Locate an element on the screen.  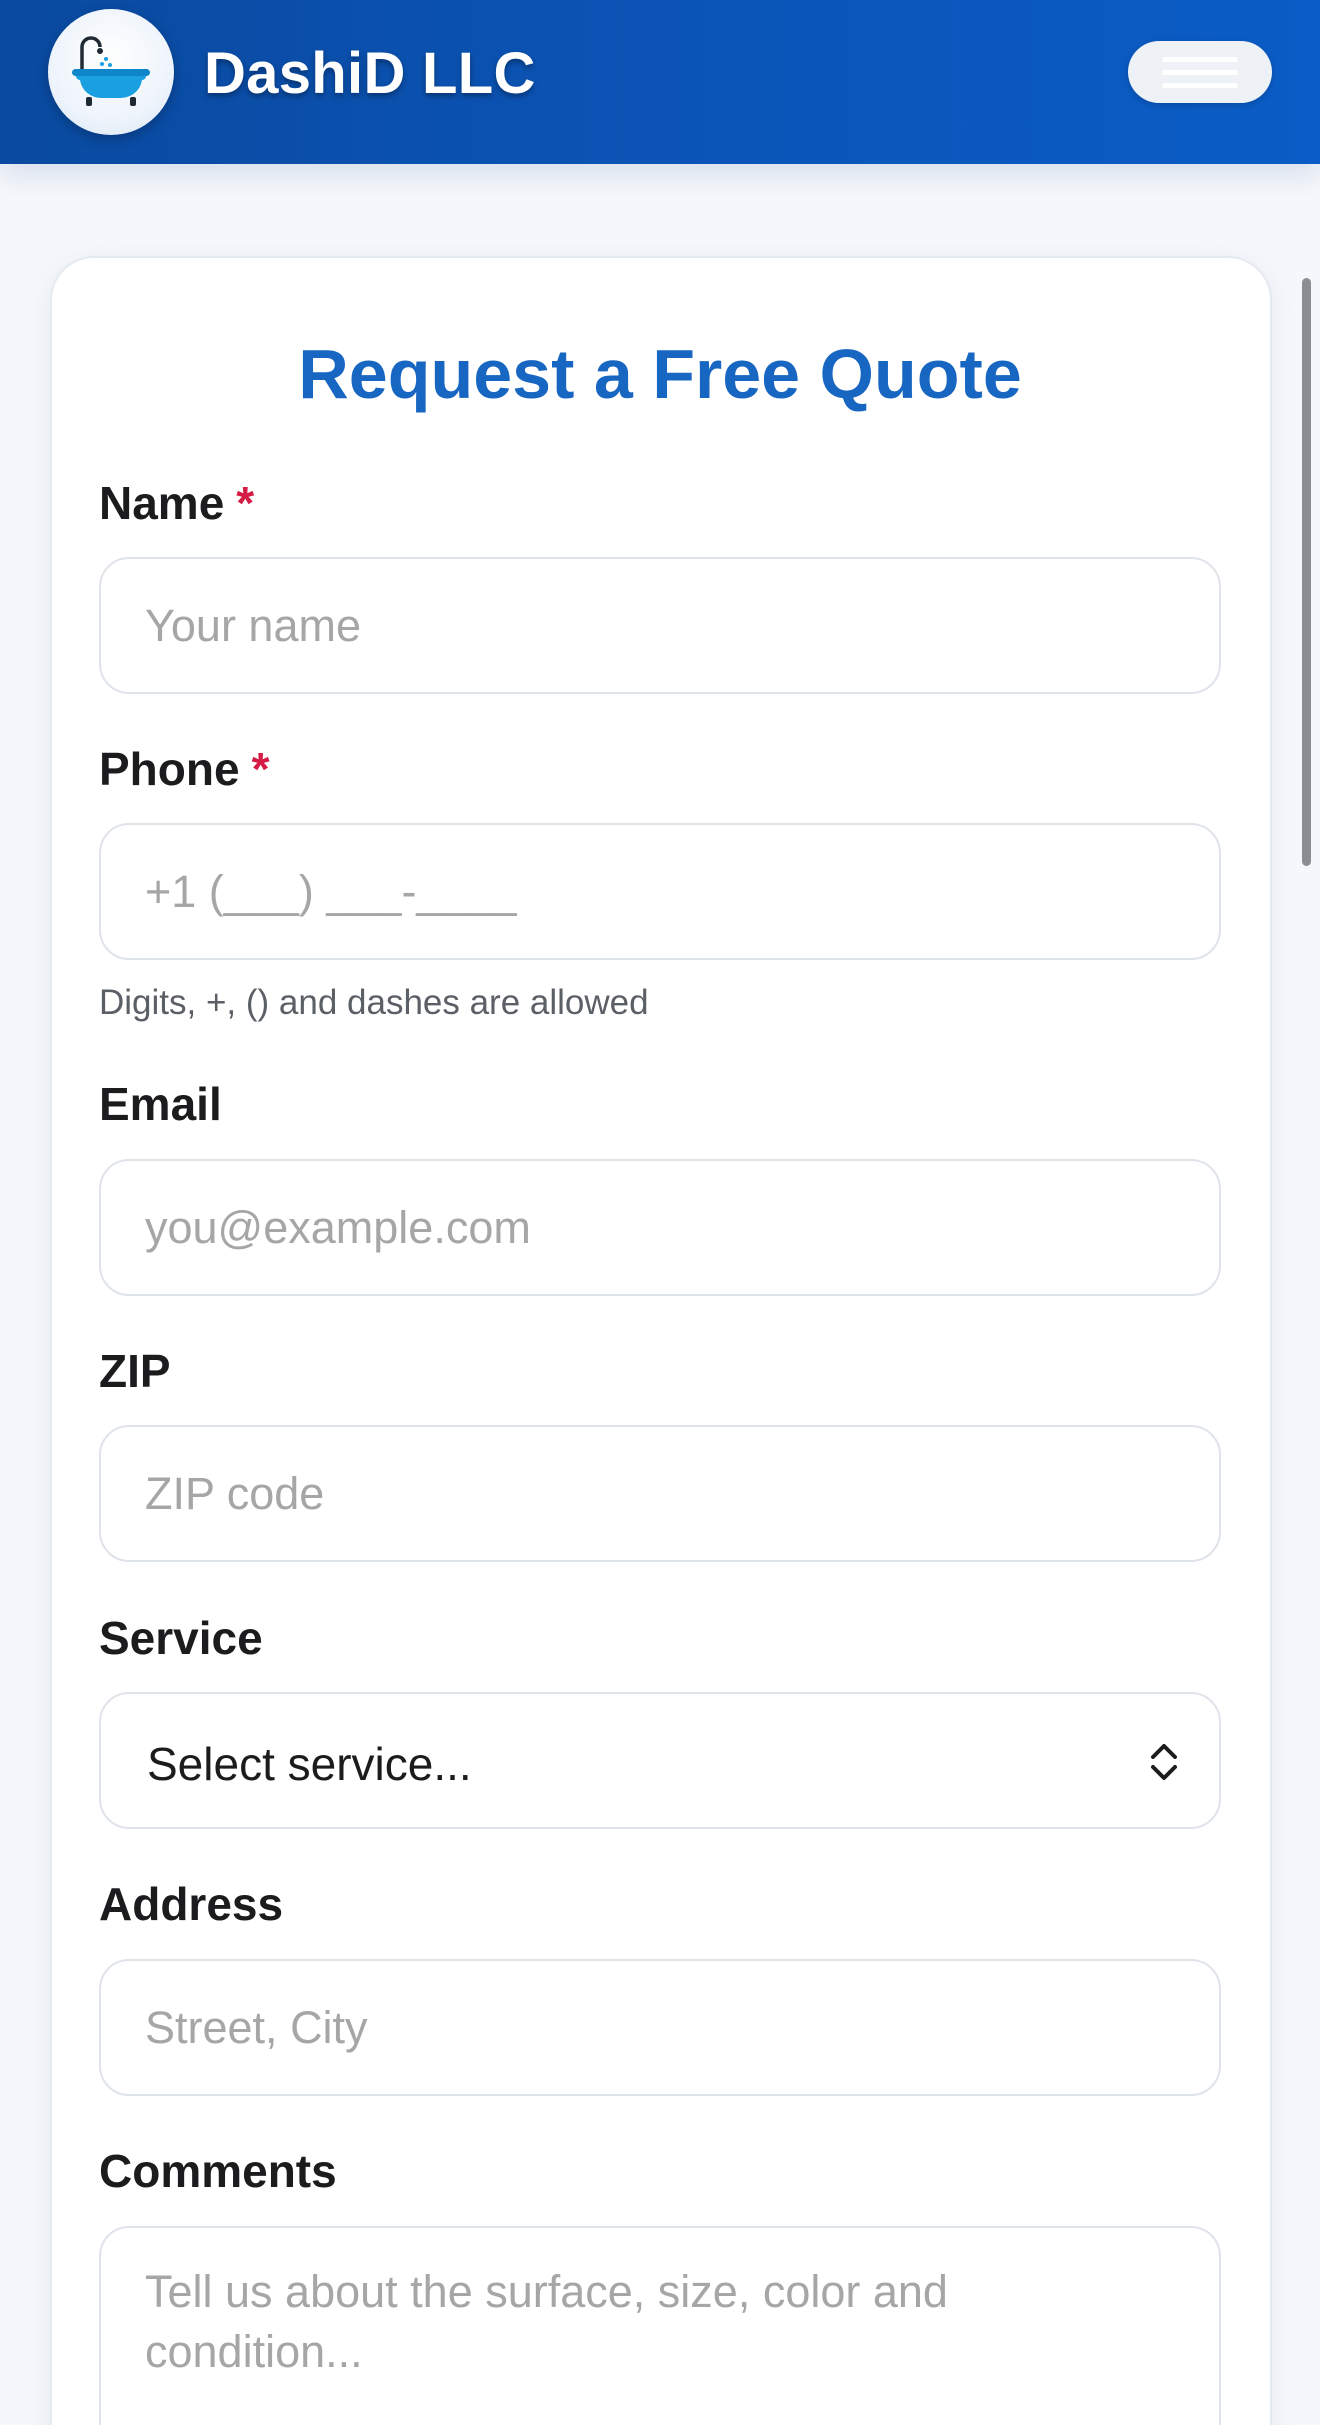
phone-required-marker: * is located at coordinates (260, 769).